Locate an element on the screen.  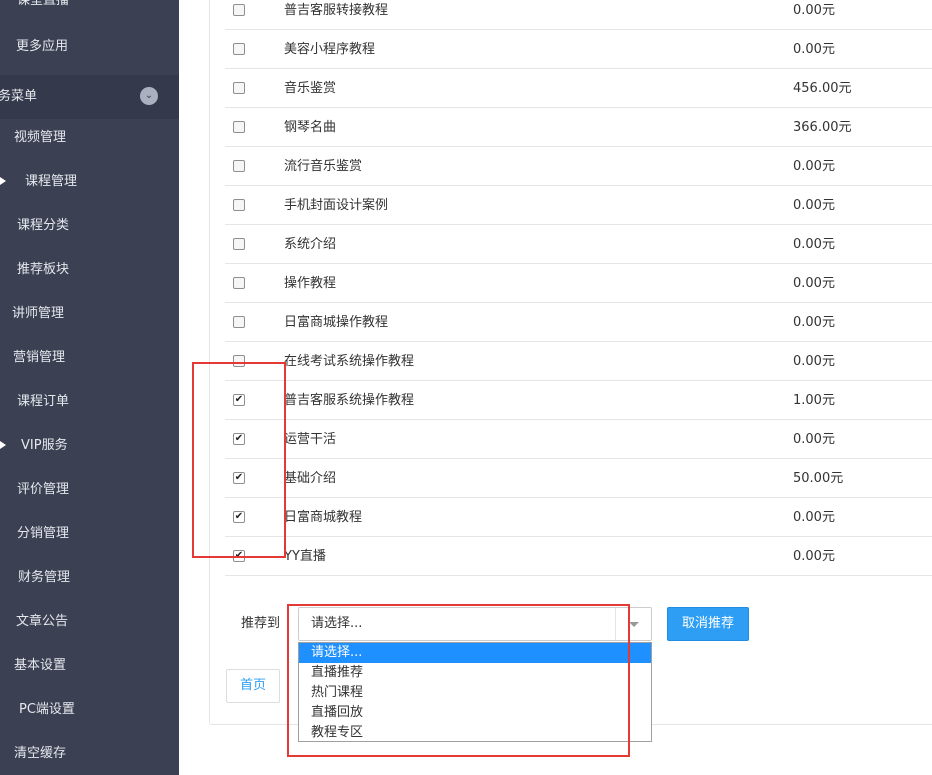
sidebar-item-label: 分销管理 is located at coordinates (43, 533).